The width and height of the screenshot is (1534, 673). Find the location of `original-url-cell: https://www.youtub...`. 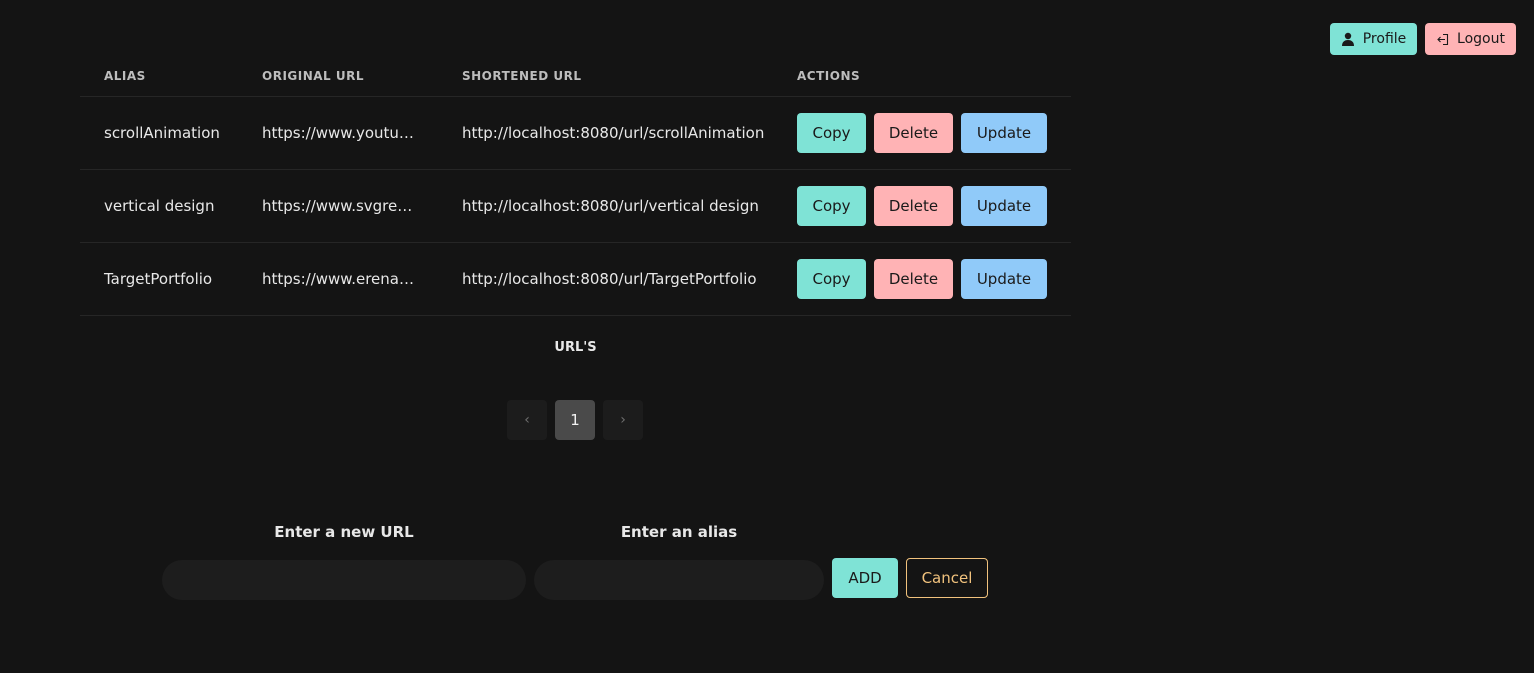

original-url-cell: https://www.youtub... is located at coordinates (342, 133).